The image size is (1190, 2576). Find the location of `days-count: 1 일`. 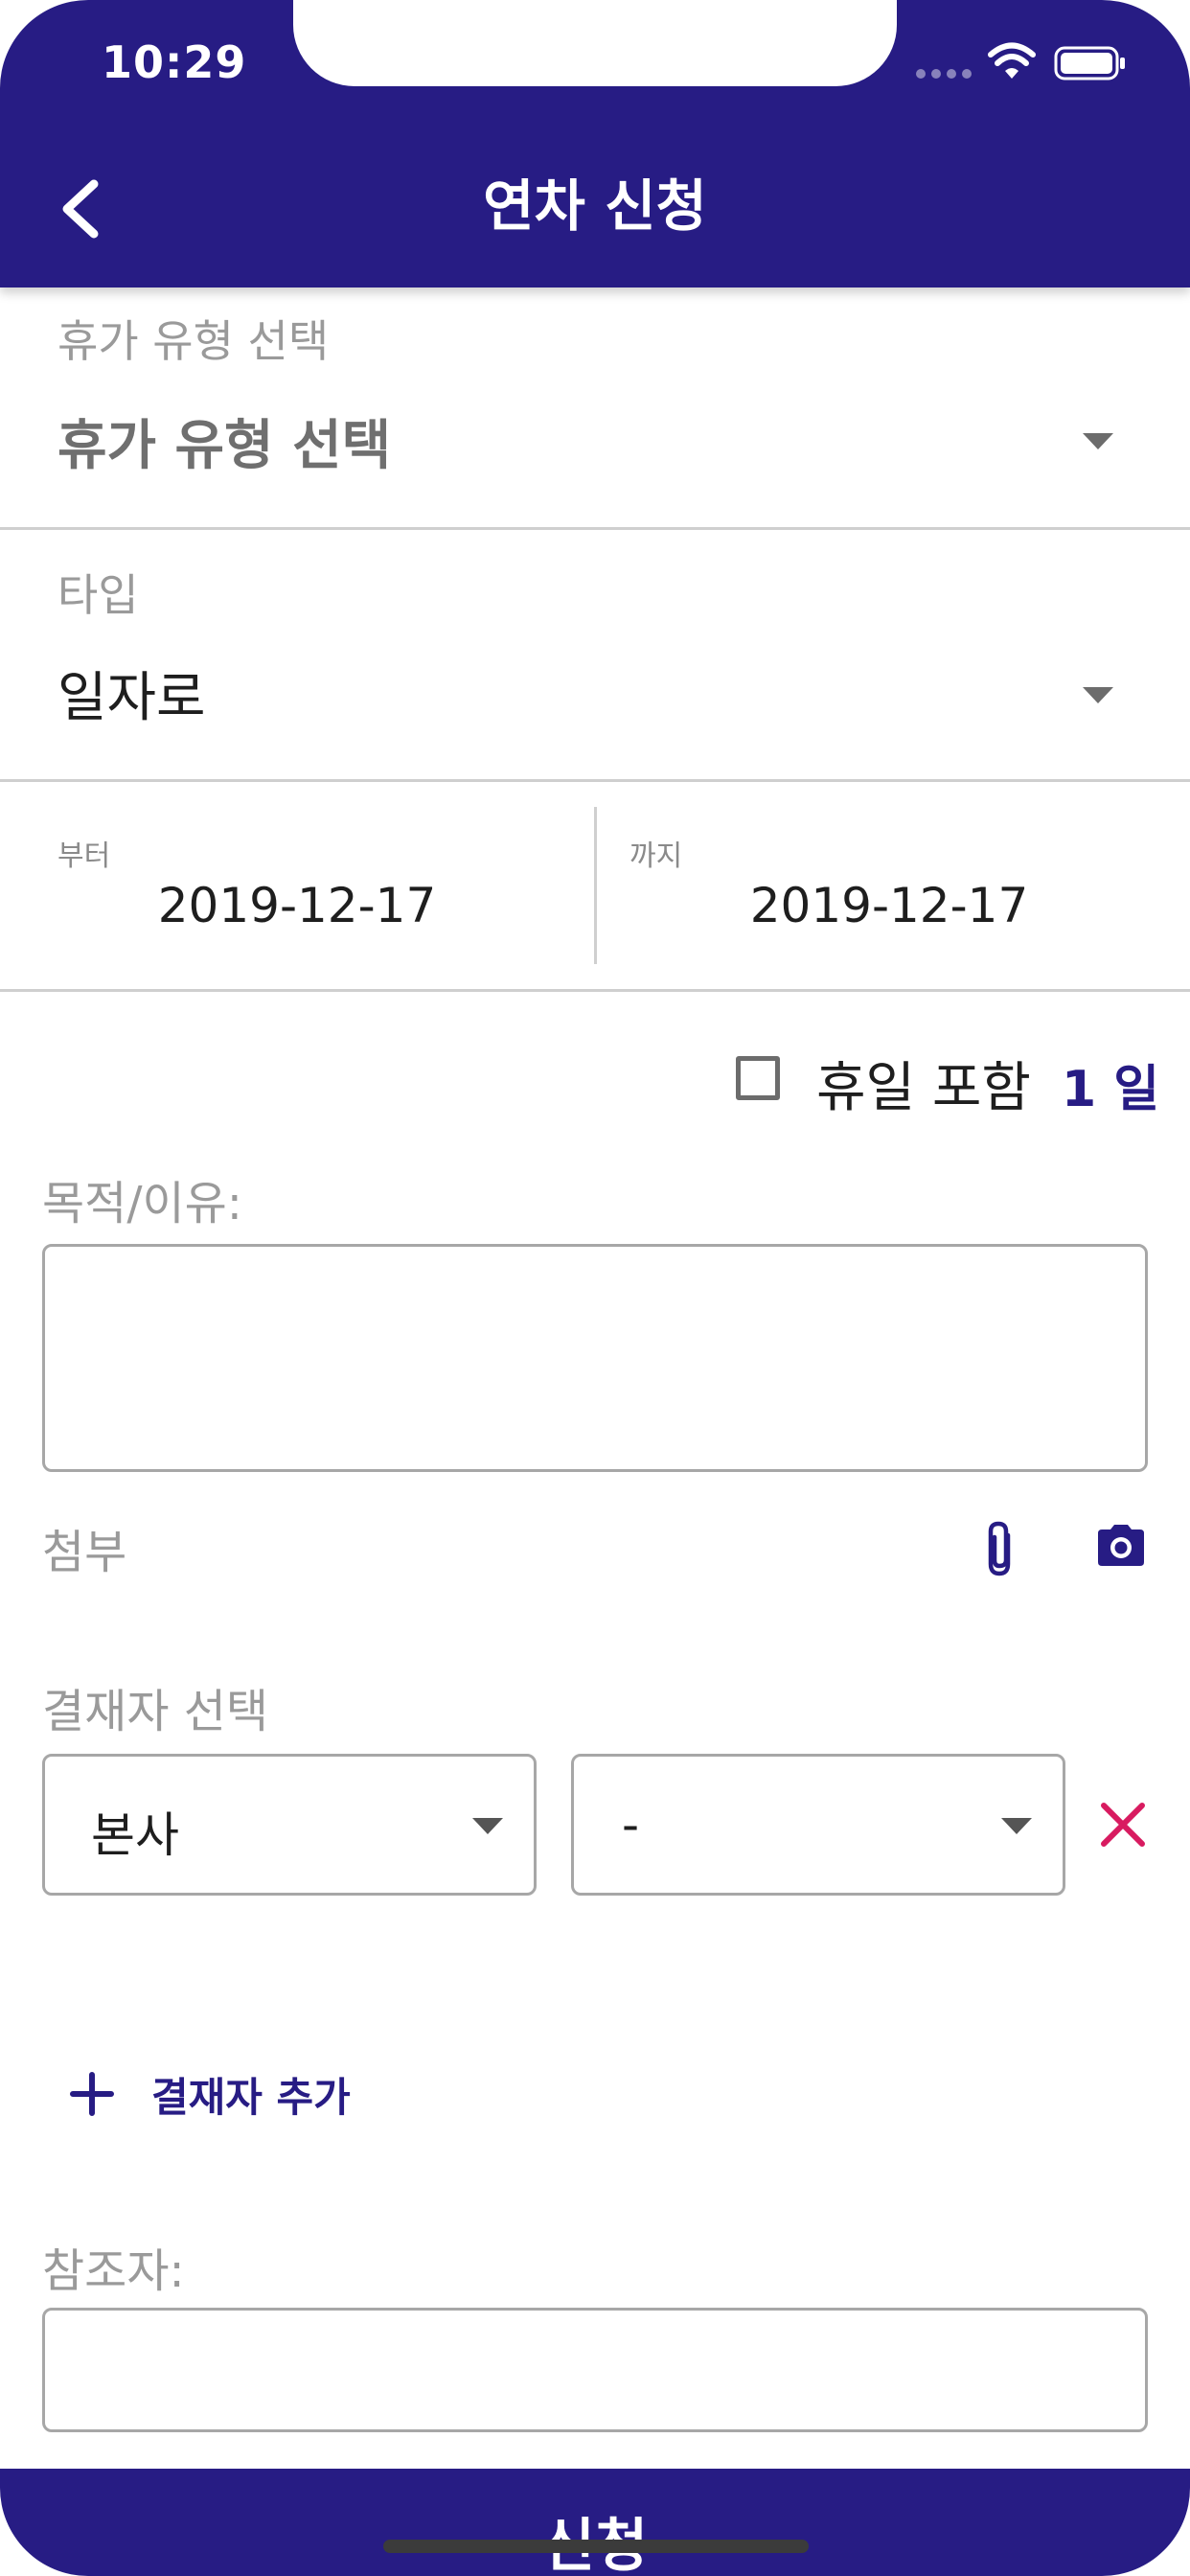

days-count: 1 일 is located at coordinates (1111, 1089).